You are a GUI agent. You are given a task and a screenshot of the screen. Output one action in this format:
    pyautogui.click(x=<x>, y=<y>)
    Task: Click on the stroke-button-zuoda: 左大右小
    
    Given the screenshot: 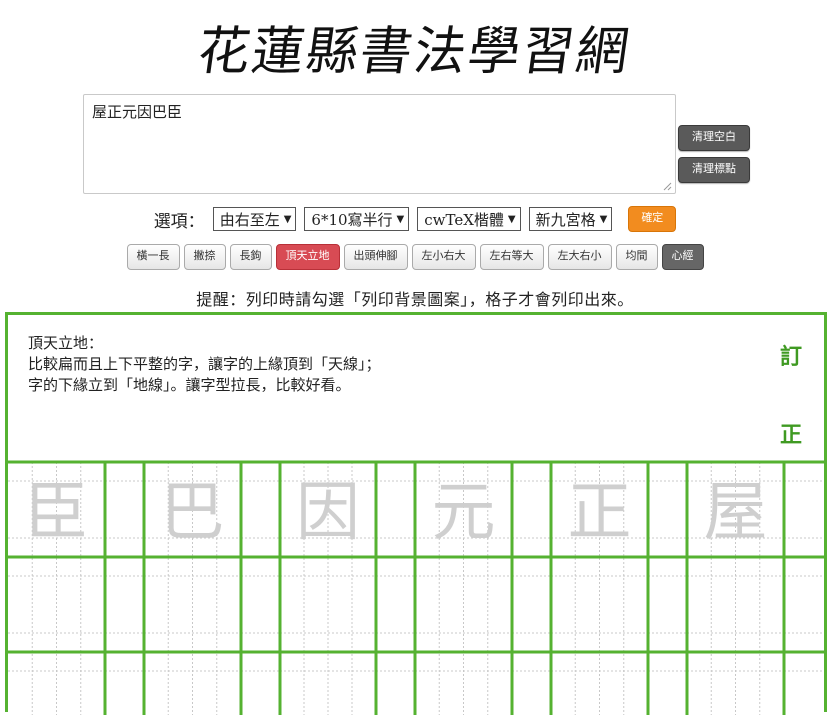 What is the action you would take?
    pyautogui.click(x=579, y=257)
    